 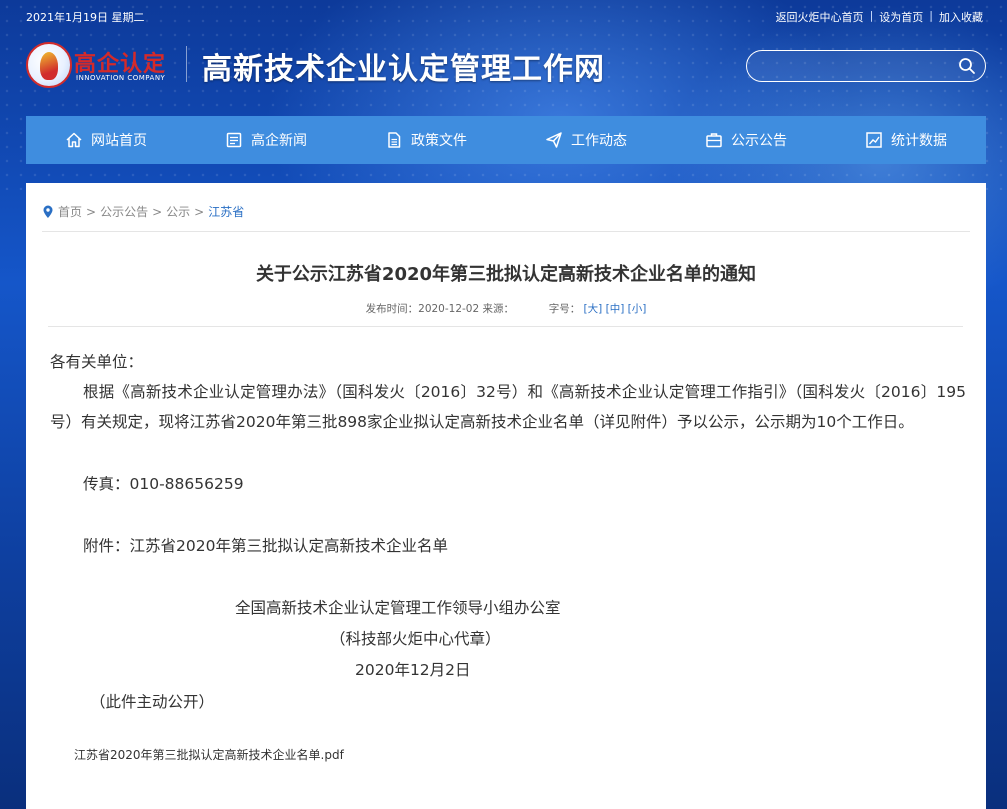 What do you see at coordinates (564, 309) in the screenshot?
I see `font-size-label: 字号：` at bounding box center [564, 309].